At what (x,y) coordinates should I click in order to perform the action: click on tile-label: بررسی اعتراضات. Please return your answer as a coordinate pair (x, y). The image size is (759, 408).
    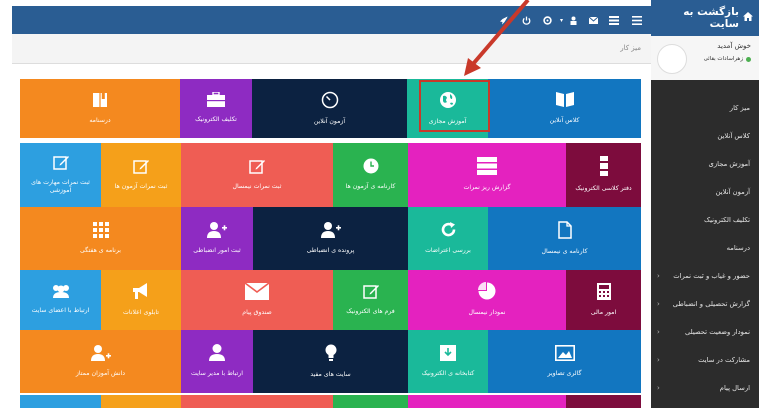
    Looking at the image, I should click on (448, 250).